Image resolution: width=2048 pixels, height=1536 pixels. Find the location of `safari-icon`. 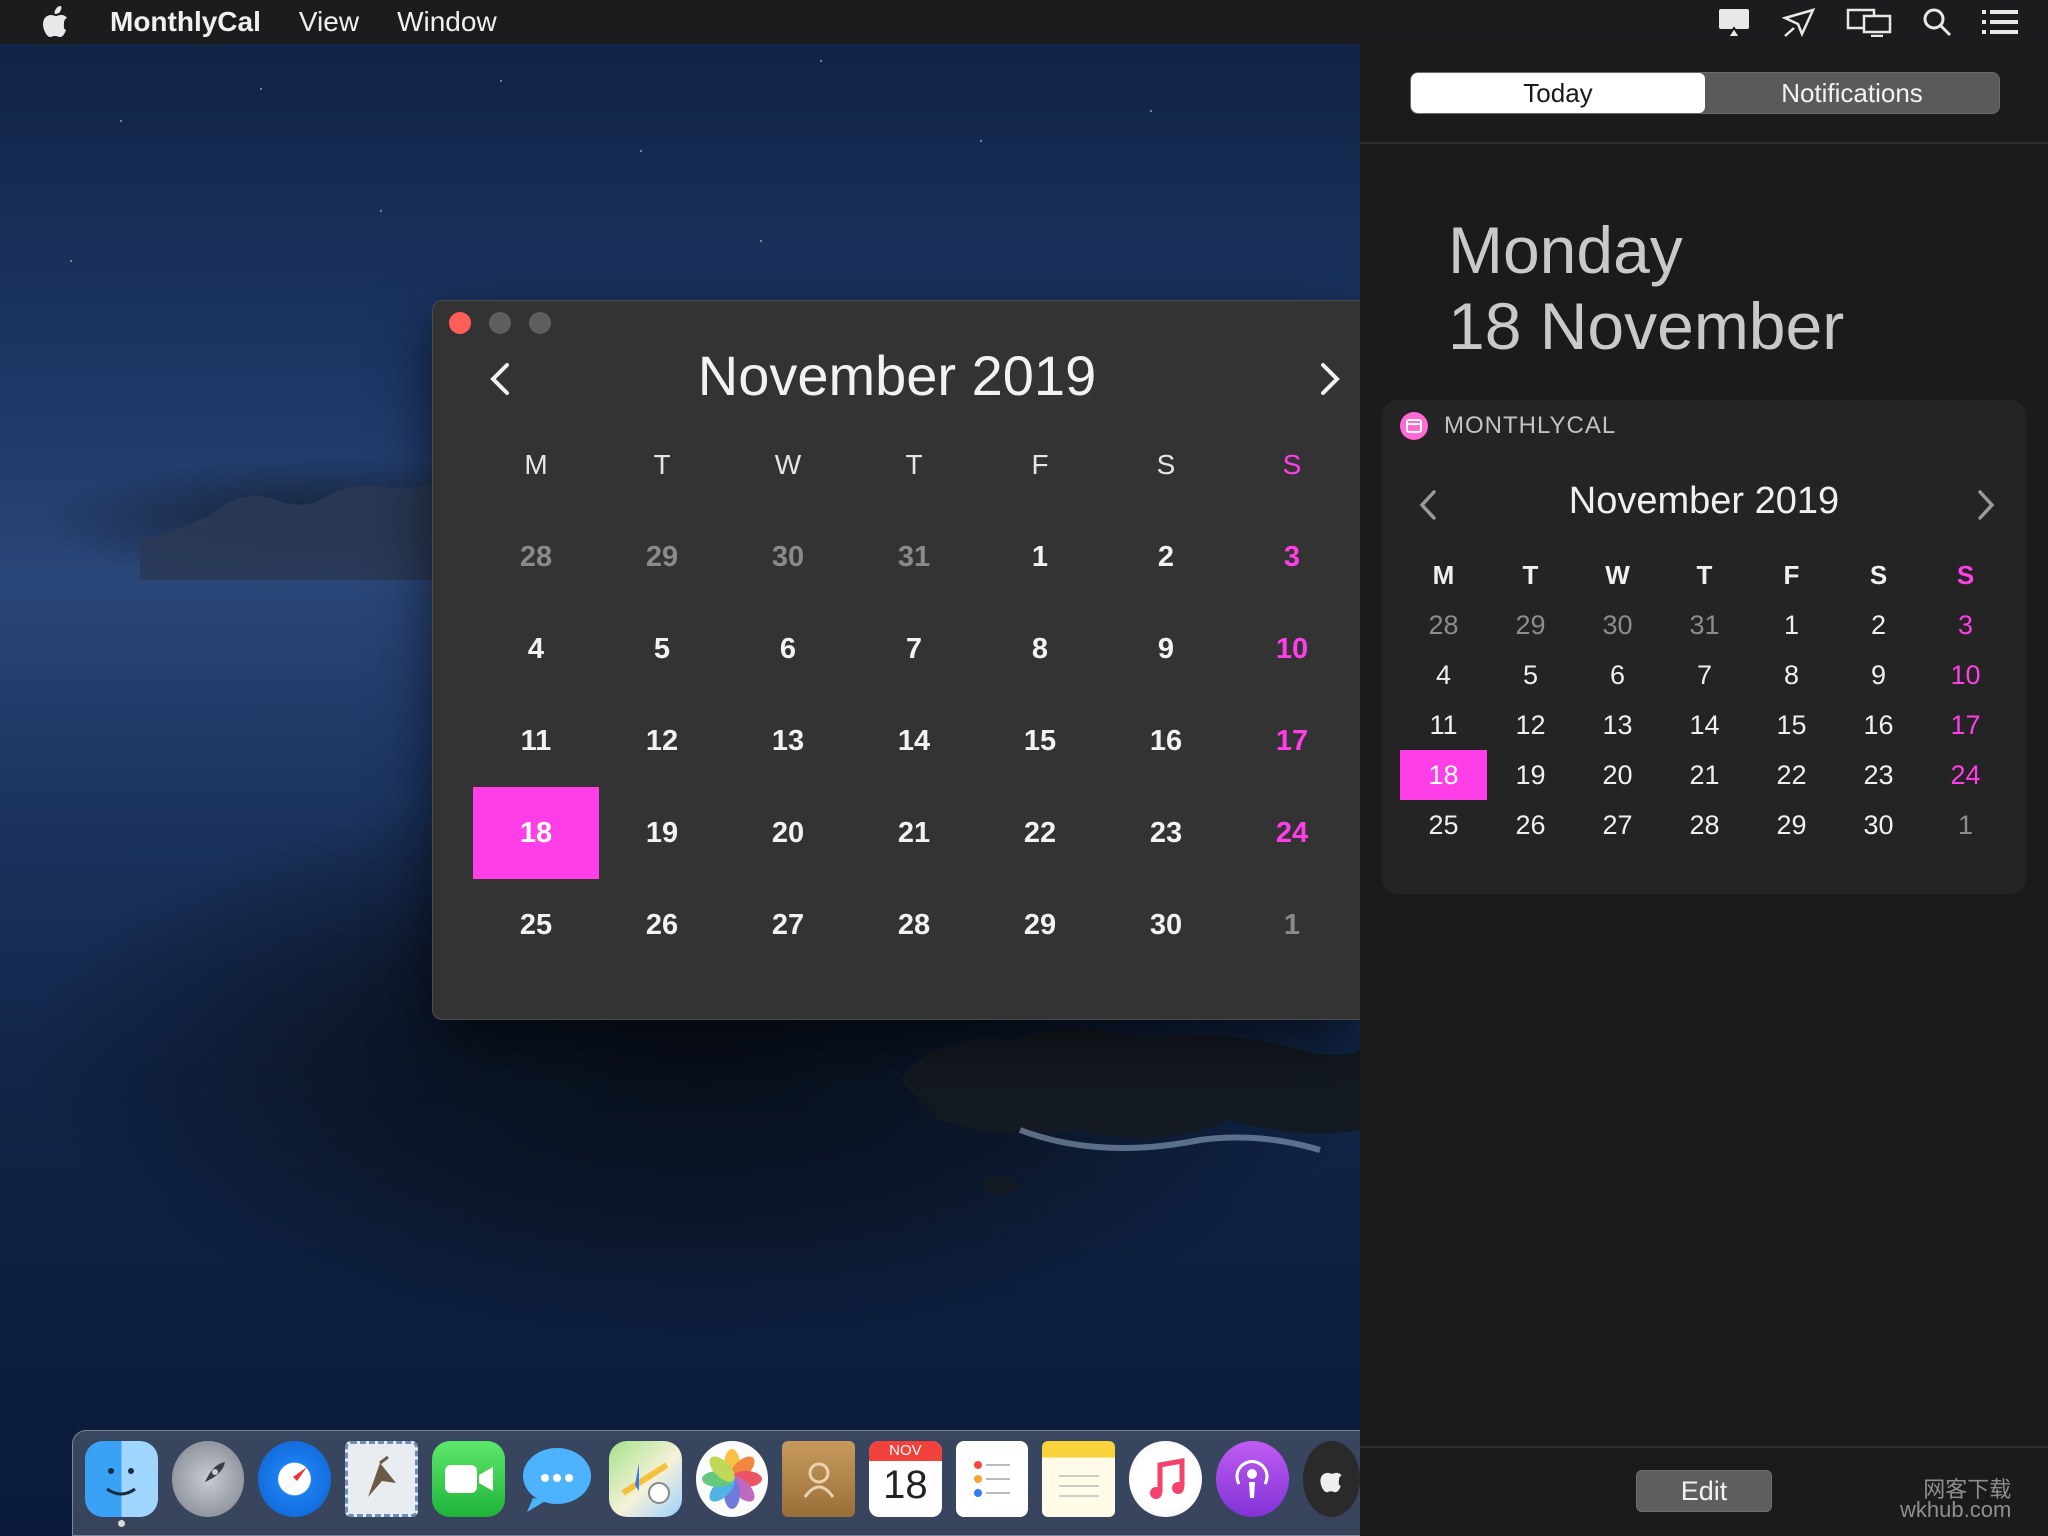

safari-icon is located at coordinates (295, 1479).